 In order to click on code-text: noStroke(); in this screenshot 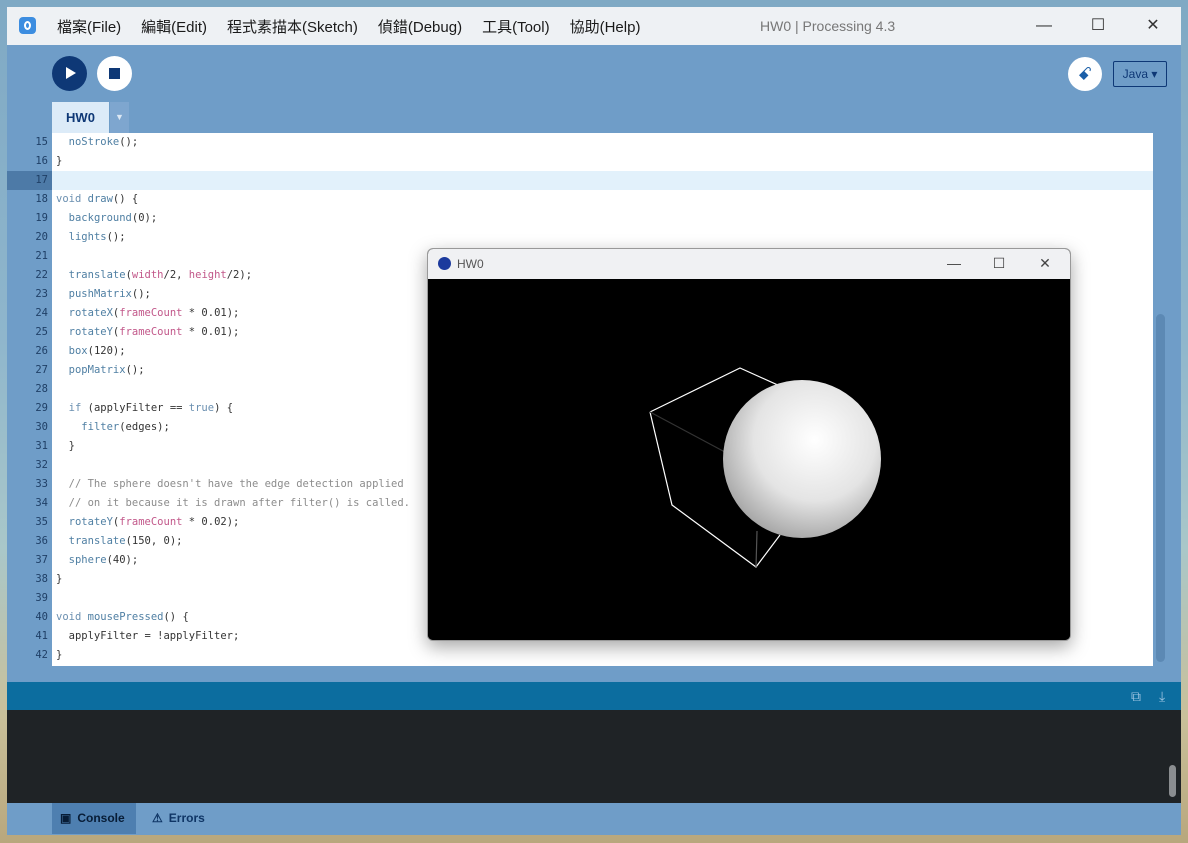, I will do `click(103, 142)`.